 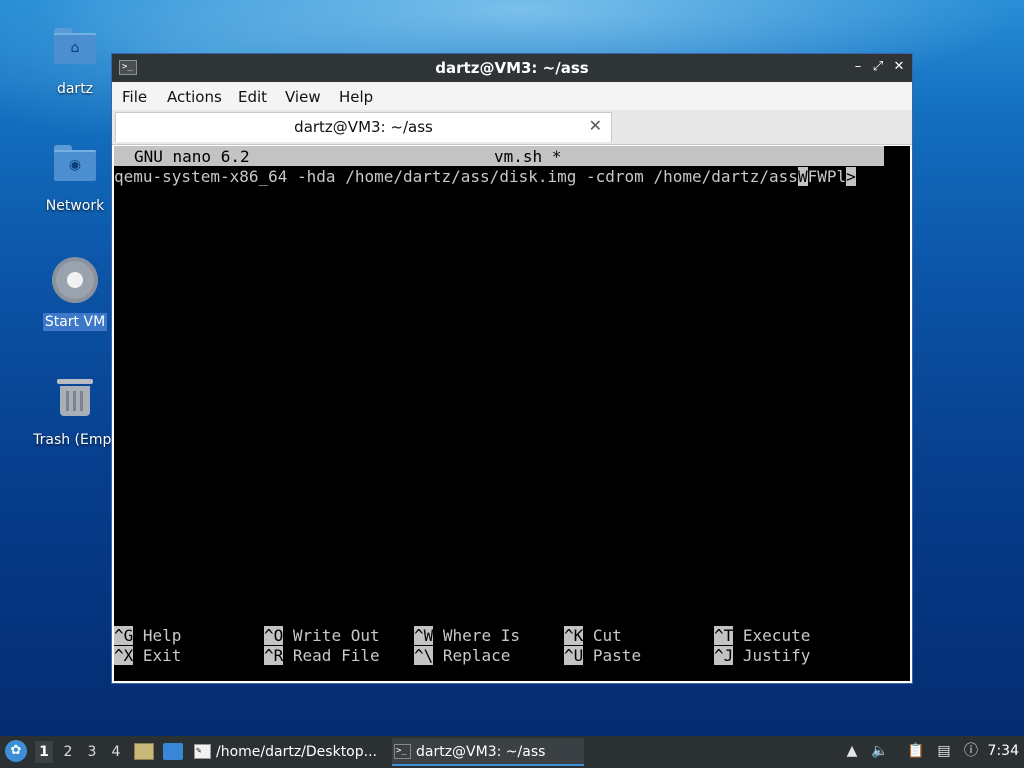 I want to click on tab-bar: dartz@VM3: ~/ass ✕, so click(x=512, y=127).